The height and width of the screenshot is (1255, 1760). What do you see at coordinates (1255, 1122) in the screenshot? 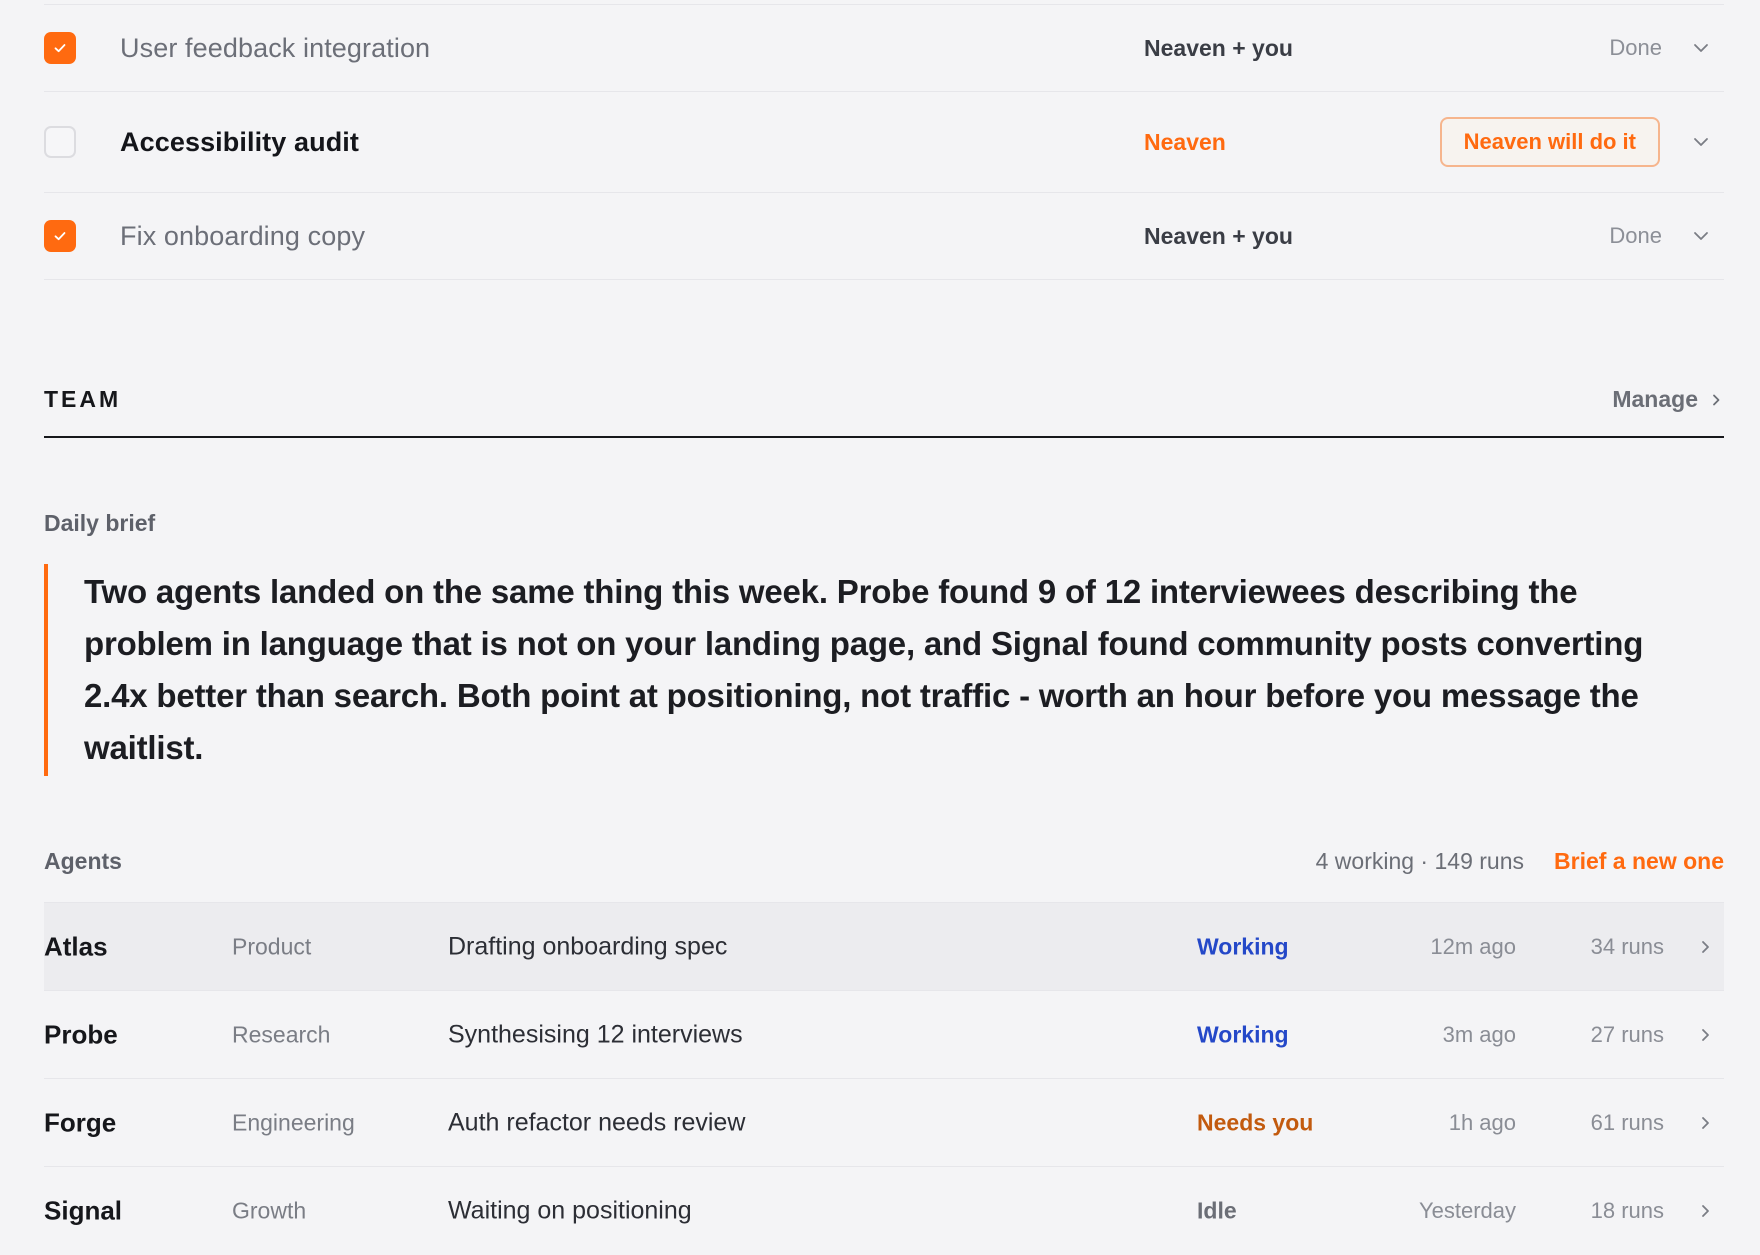
I see `agent-status: Needs you` at bounding box center [1255, 1122].